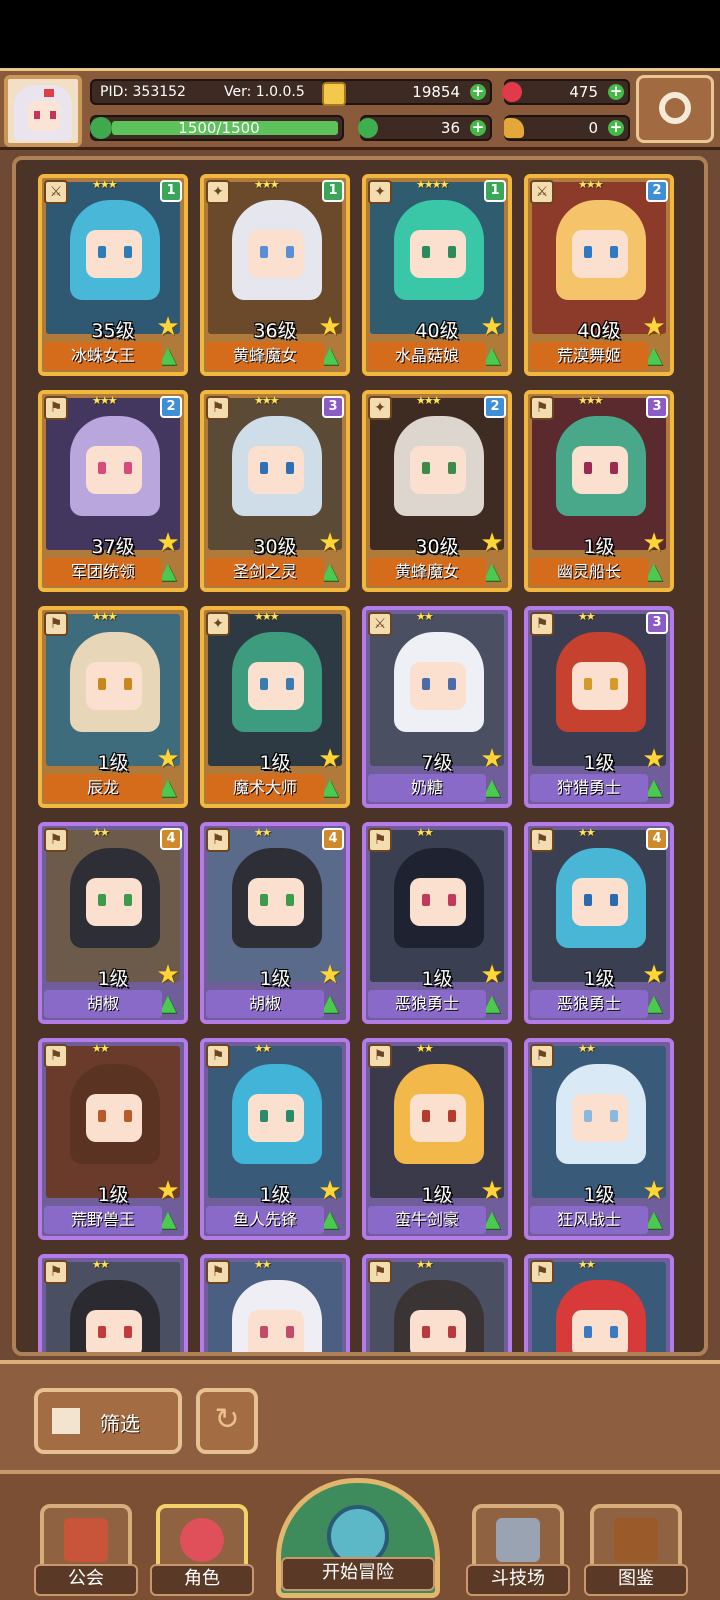  Describe the element at coordinates (427, 788) in the screenshot. I see `hero-name: 奶糖` at that location.